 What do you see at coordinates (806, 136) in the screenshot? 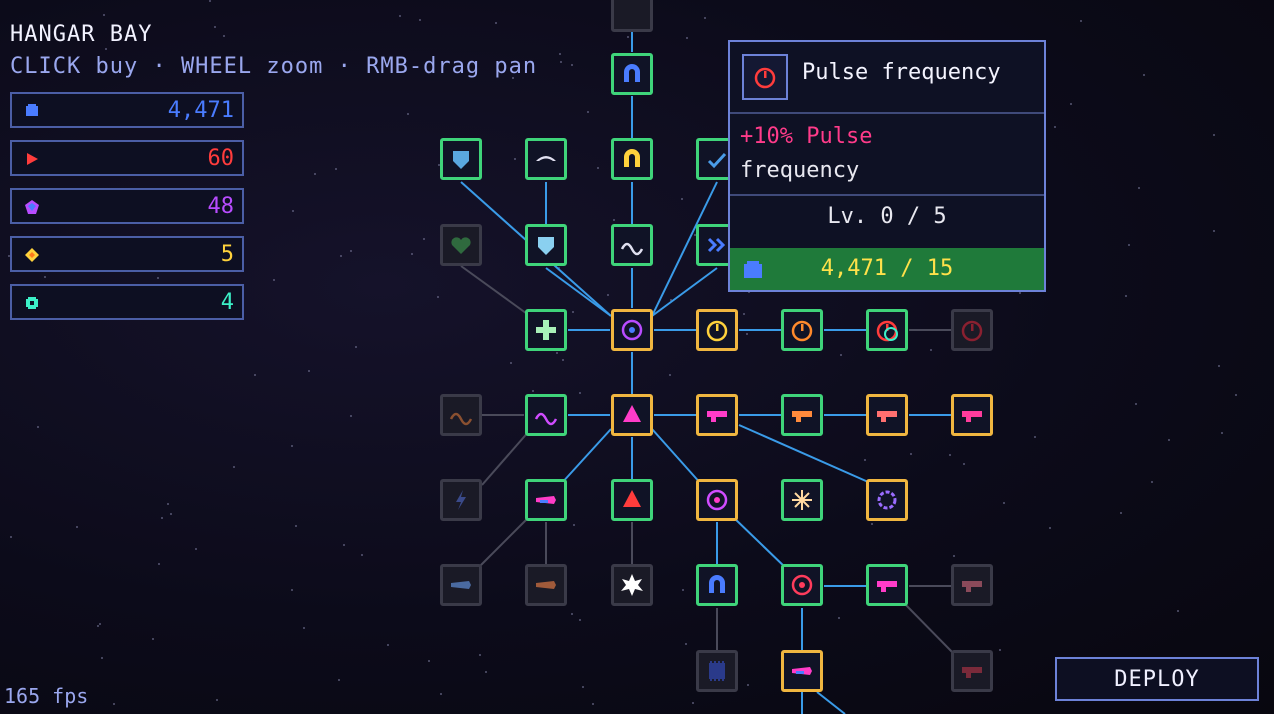
I see `tooltip-desc-highlight: +10% Pulse` at bounding box center [806, 136].